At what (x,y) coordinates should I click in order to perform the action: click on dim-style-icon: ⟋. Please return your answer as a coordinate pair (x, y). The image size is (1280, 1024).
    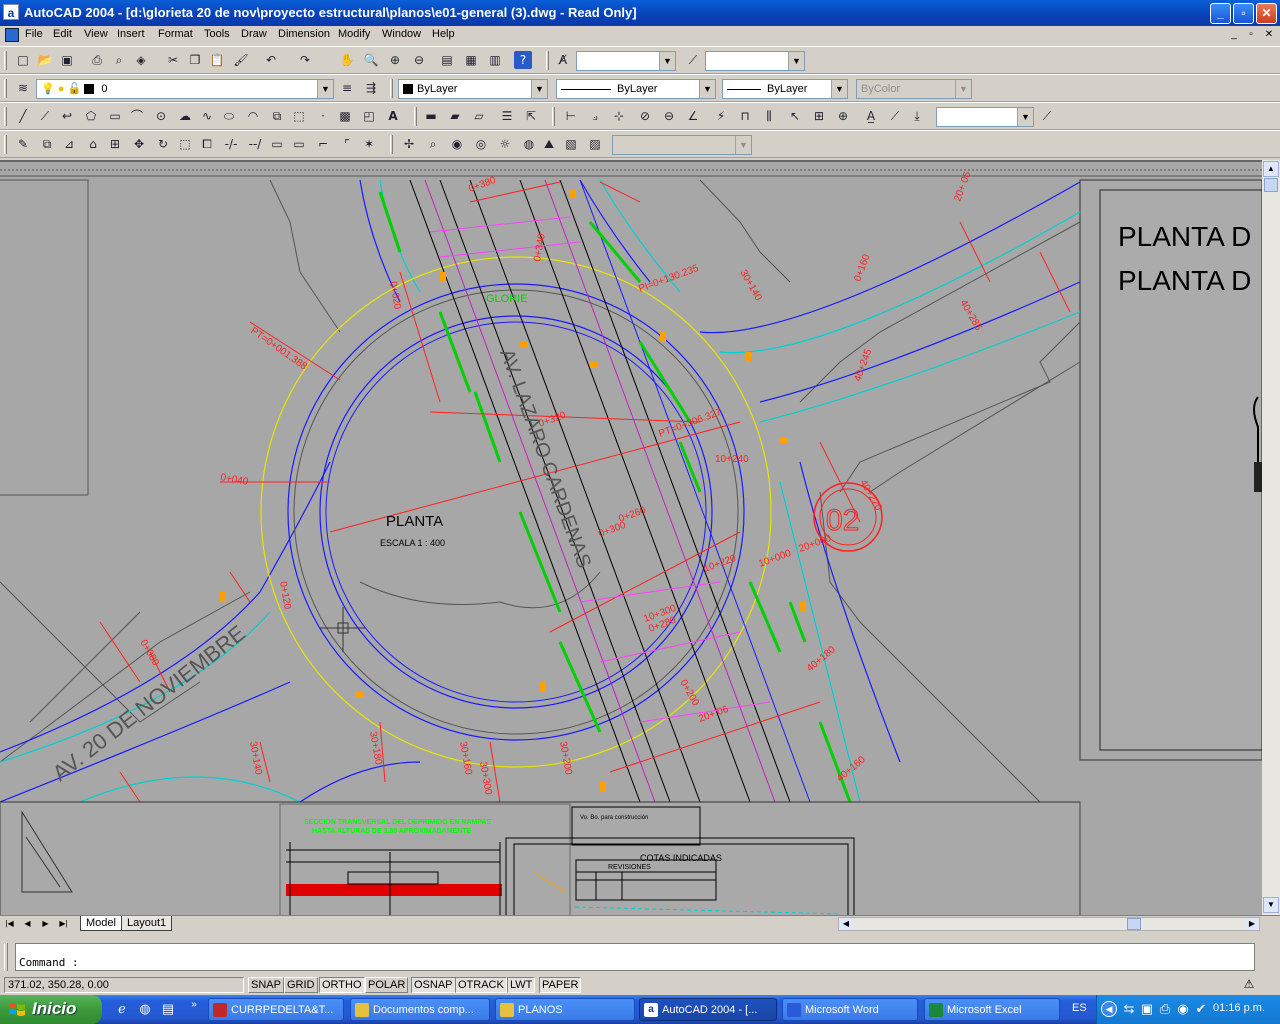
    Looking at the image, I should click on (693, 60).